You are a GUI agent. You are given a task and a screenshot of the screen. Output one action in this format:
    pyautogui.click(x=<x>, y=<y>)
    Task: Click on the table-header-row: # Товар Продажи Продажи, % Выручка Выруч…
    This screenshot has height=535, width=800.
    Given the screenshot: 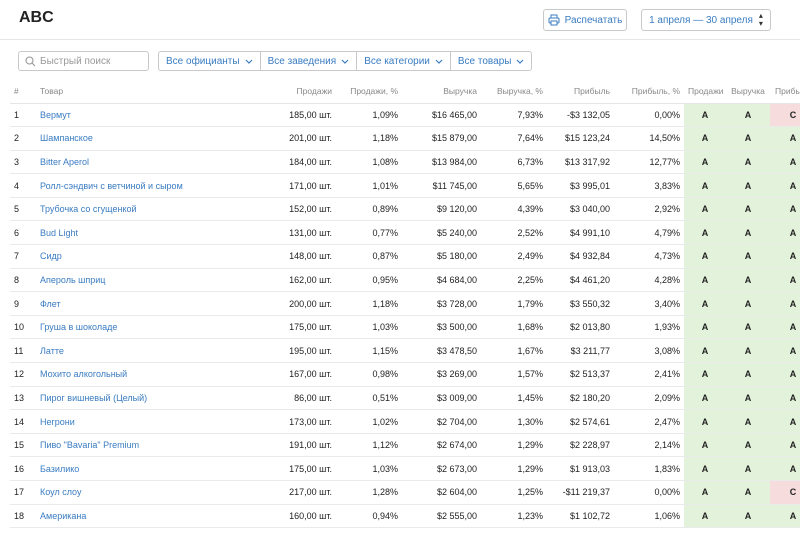 What is the action you would take?
    pyautogui.click(x=405, y=92)
    